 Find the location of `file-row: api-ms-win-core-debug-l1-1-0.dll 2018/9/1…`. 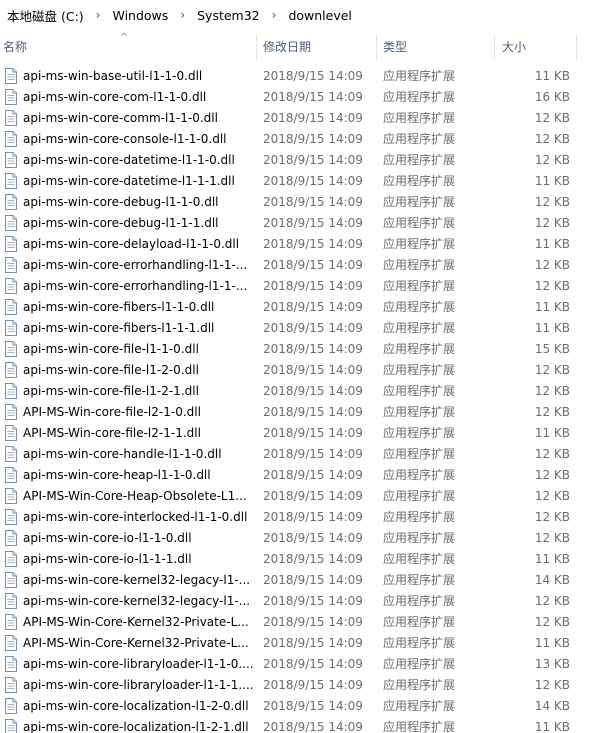

file-row: api-ms-win-core-debug-l1-1-0.dll 2018/9/1… is located at coordinates (302, 202).